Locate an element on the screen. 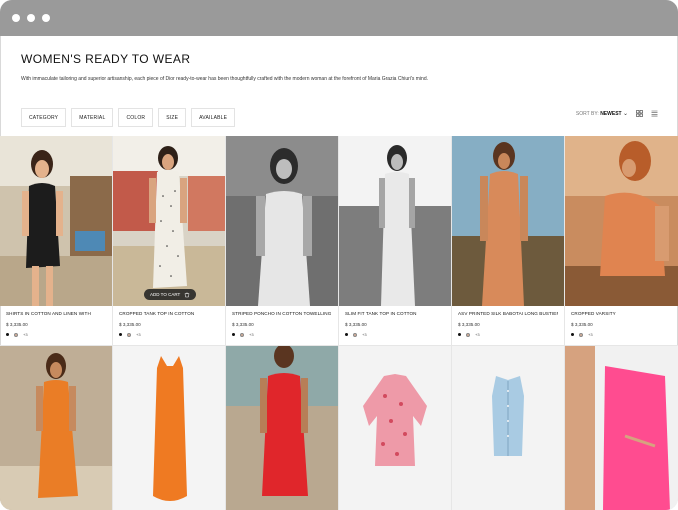 The width and height of the screenshot is (678, 510). filter-category: CATEGORY is located at coordinates (44, 117).